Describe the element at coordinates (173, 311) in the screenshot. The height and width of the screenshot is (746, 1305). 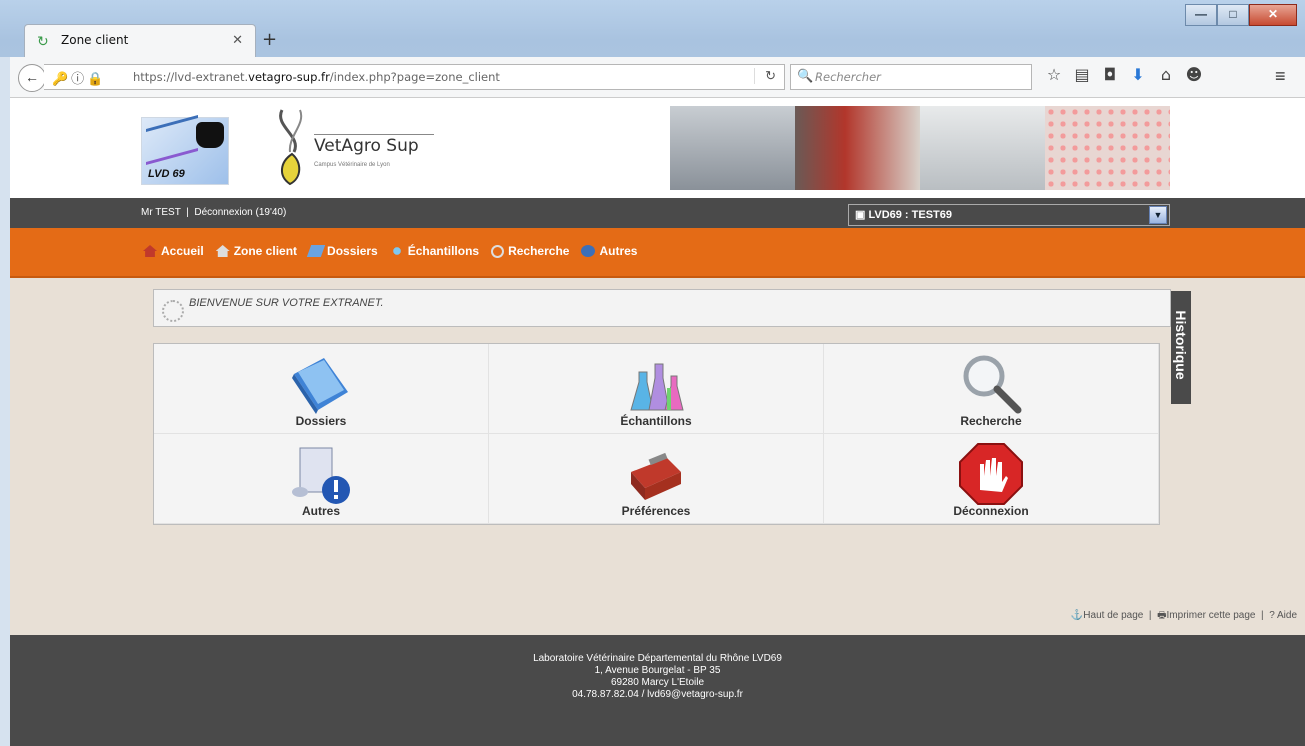
I see `spinner-icon` at that location.